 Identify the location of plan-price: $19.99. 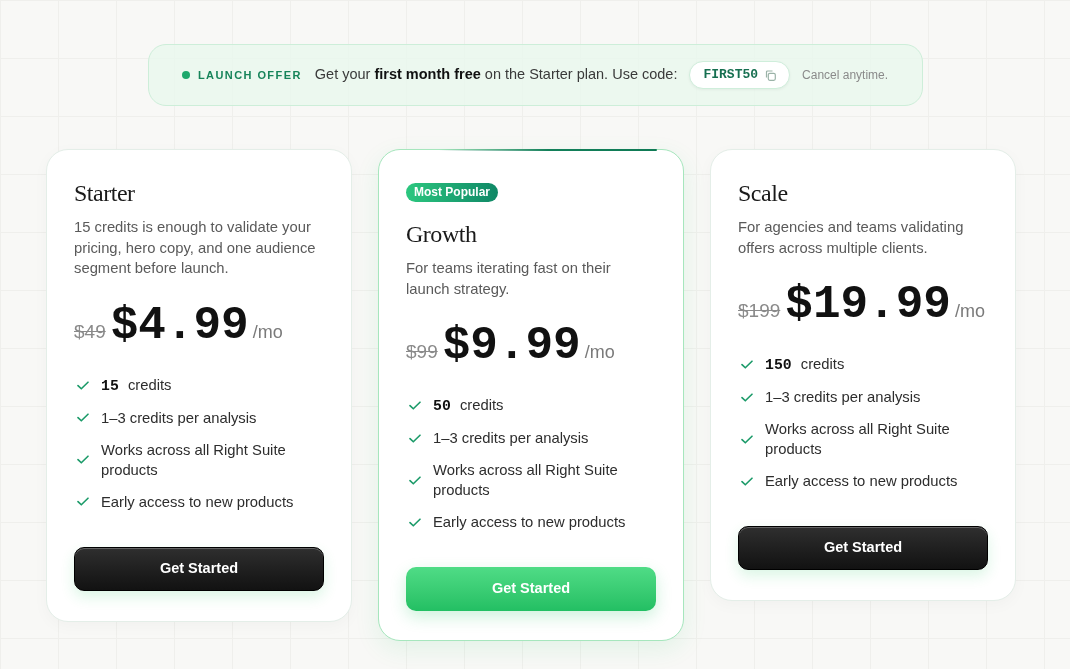
(868, 305).